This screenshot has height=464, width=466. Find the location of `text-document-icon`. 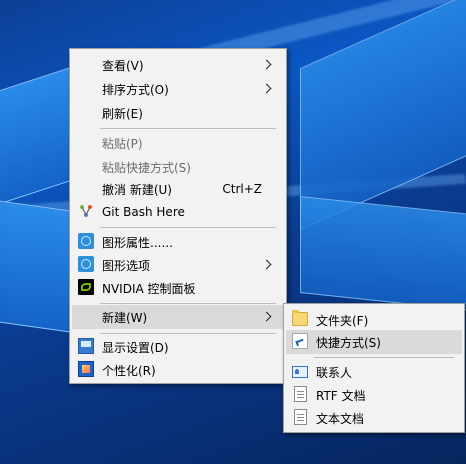

text-document-icon is located at coordinates (300, 417).